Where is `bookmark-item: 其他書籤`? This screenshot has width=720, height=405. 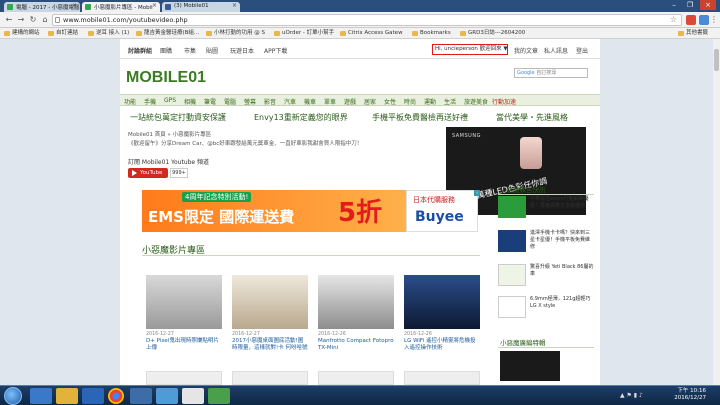 bookmark-item: 其他書籤 is located at coordinates (693, 33).